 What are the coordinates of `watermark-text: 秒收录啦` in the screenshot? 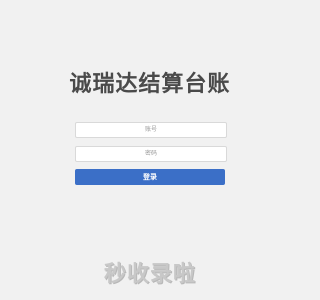 It's located at (149, 274).